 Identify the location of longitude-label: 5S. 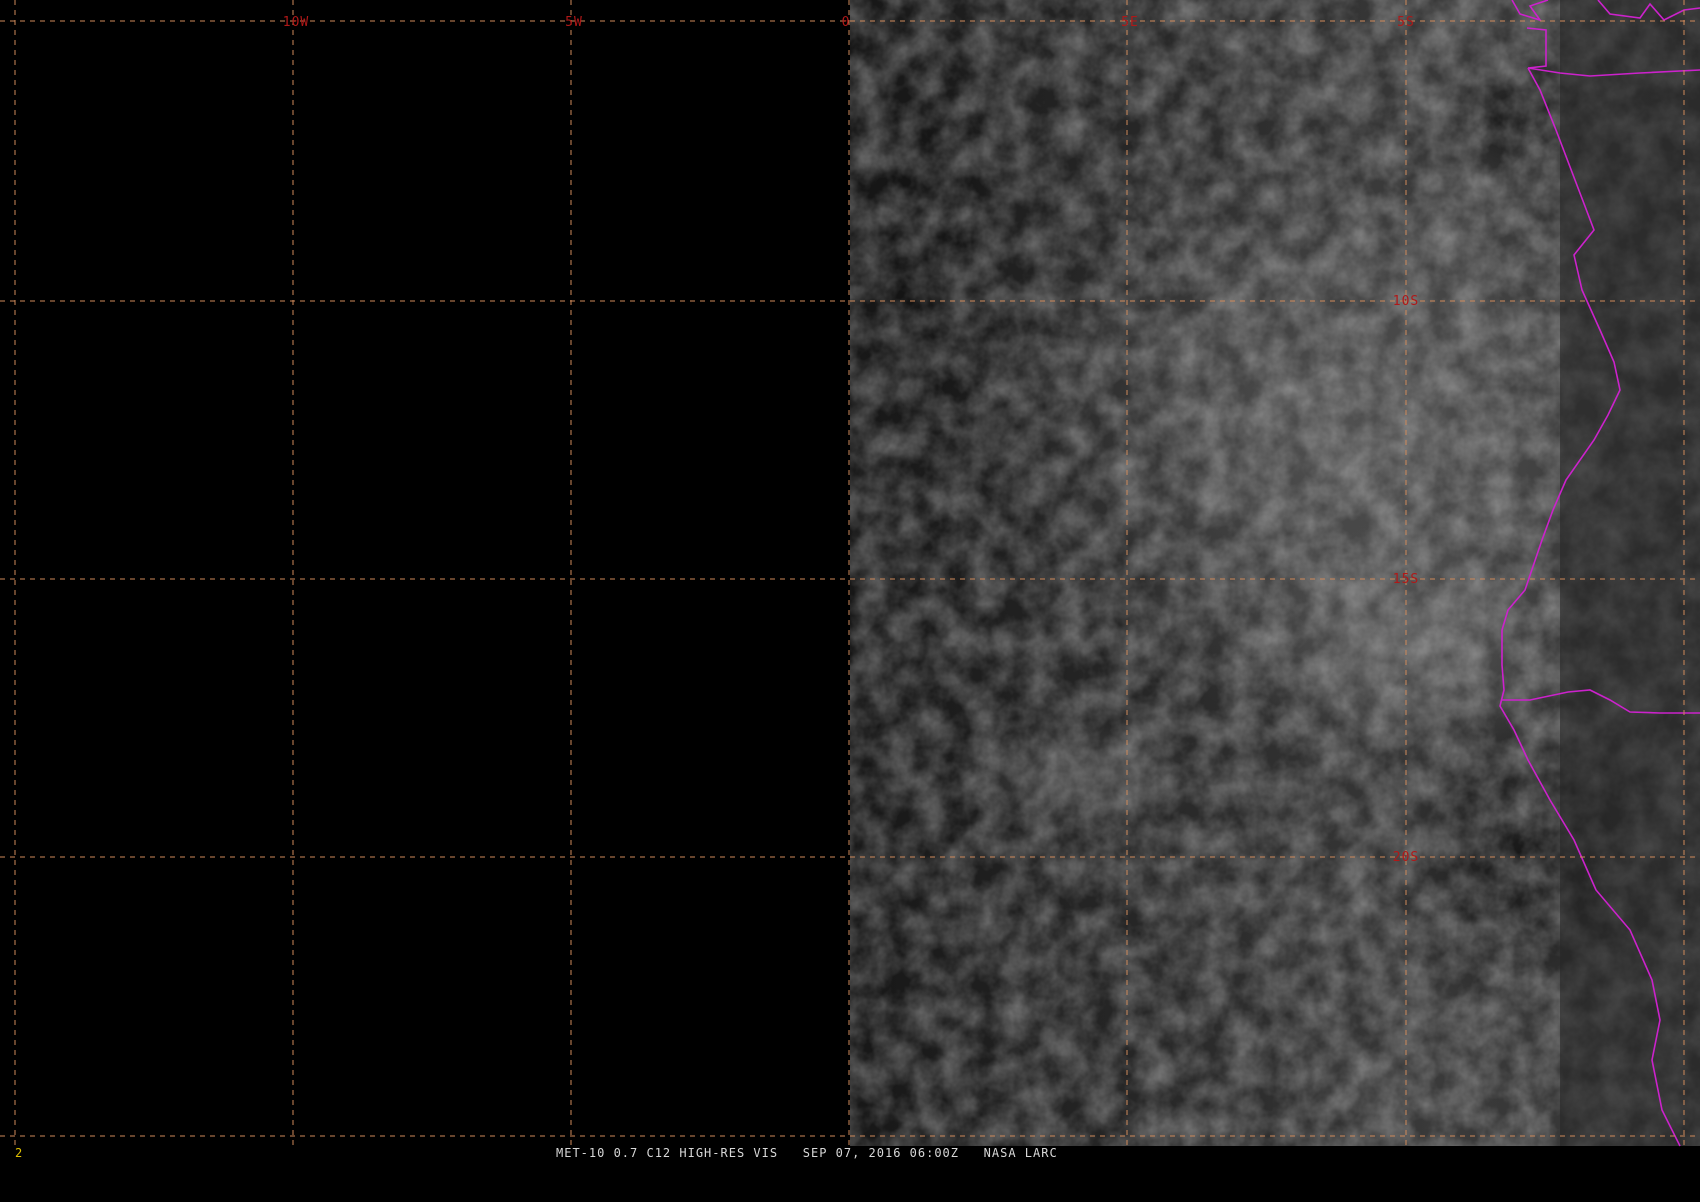
(1406, 22).